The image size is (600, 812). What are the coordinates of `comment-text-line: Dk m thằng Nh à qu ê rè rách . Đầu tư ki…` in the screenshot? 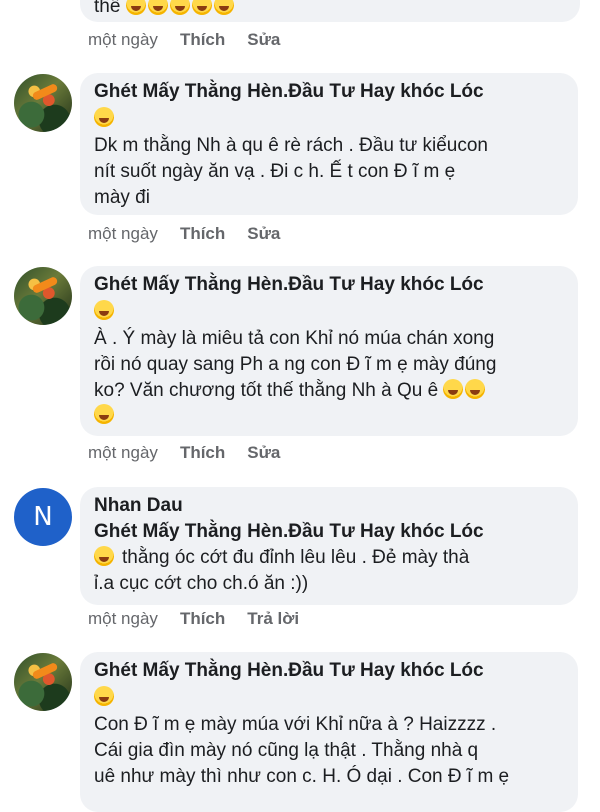 It's located at (291, 145).